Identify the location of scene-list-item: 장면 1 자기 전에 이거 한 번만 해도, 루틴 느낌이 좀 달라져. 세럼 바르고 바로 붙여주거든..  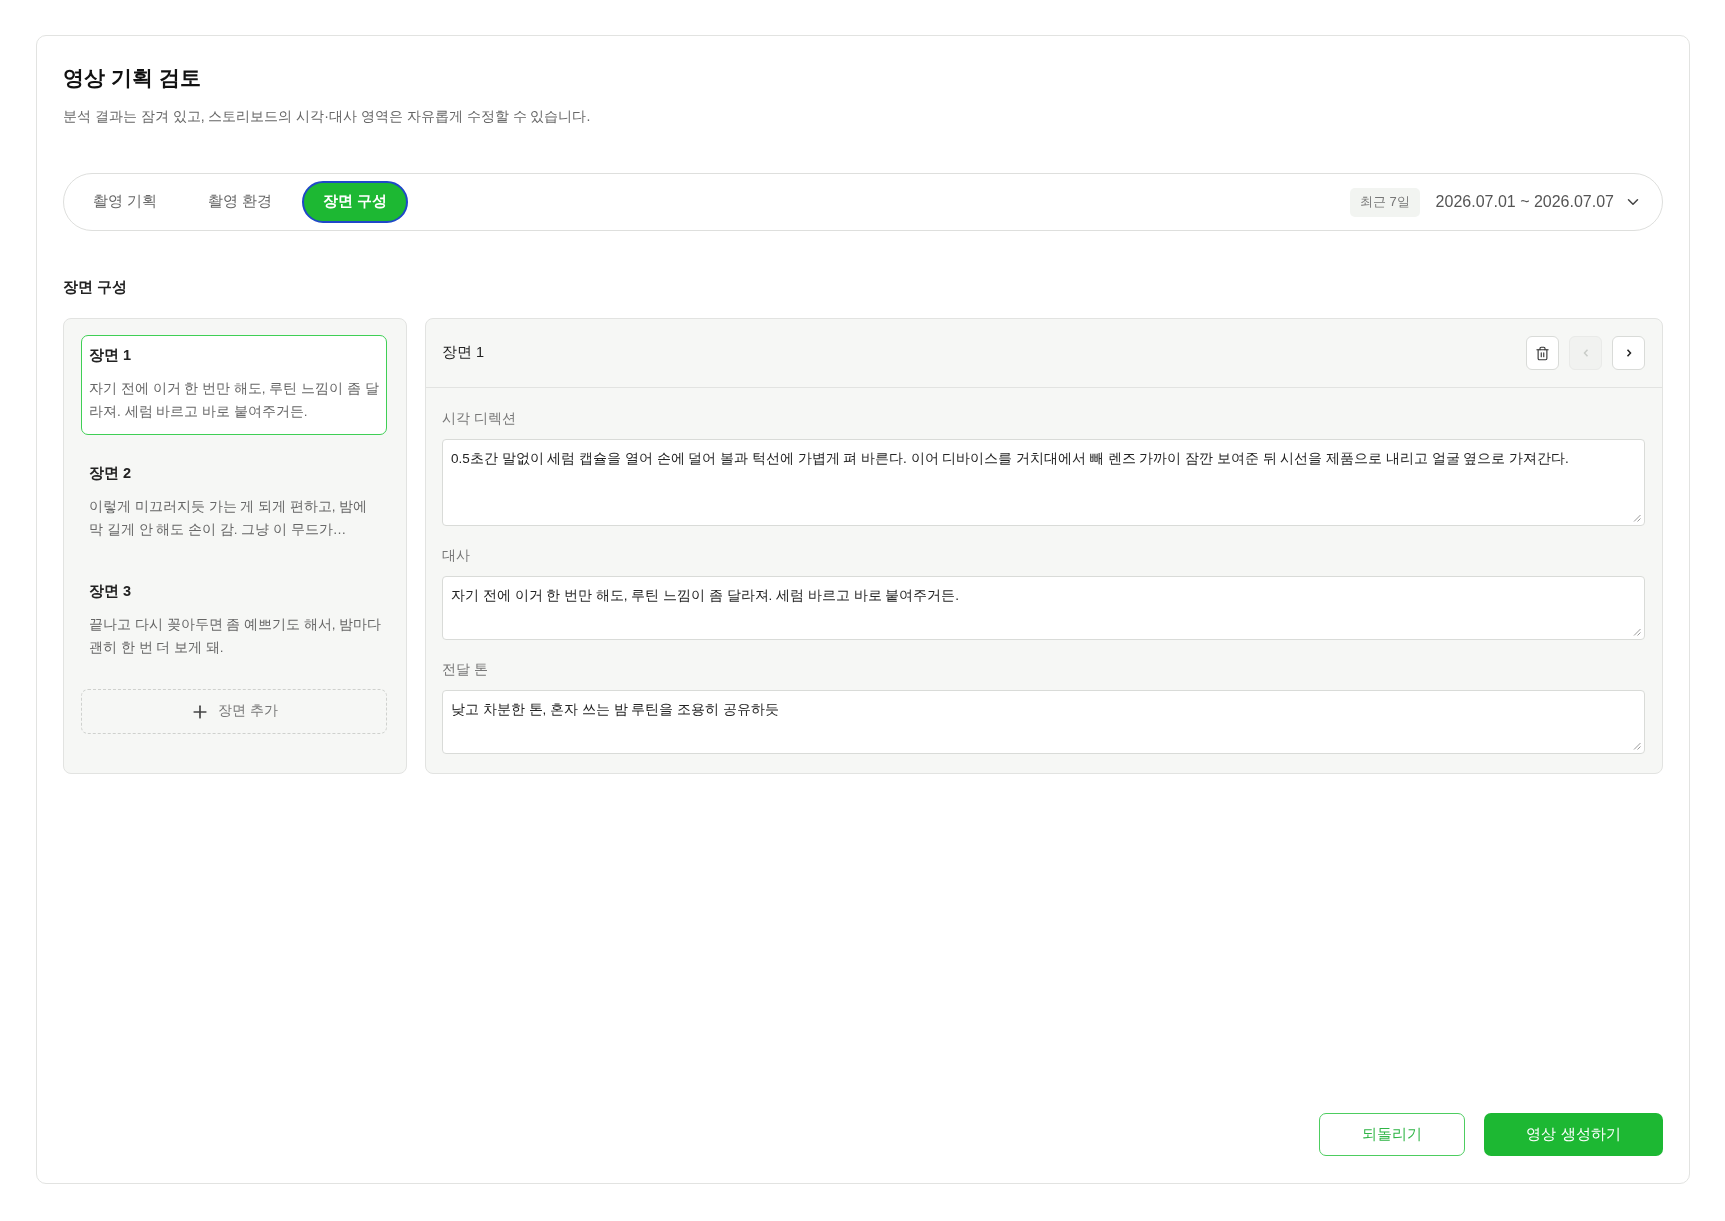
(234, 385).